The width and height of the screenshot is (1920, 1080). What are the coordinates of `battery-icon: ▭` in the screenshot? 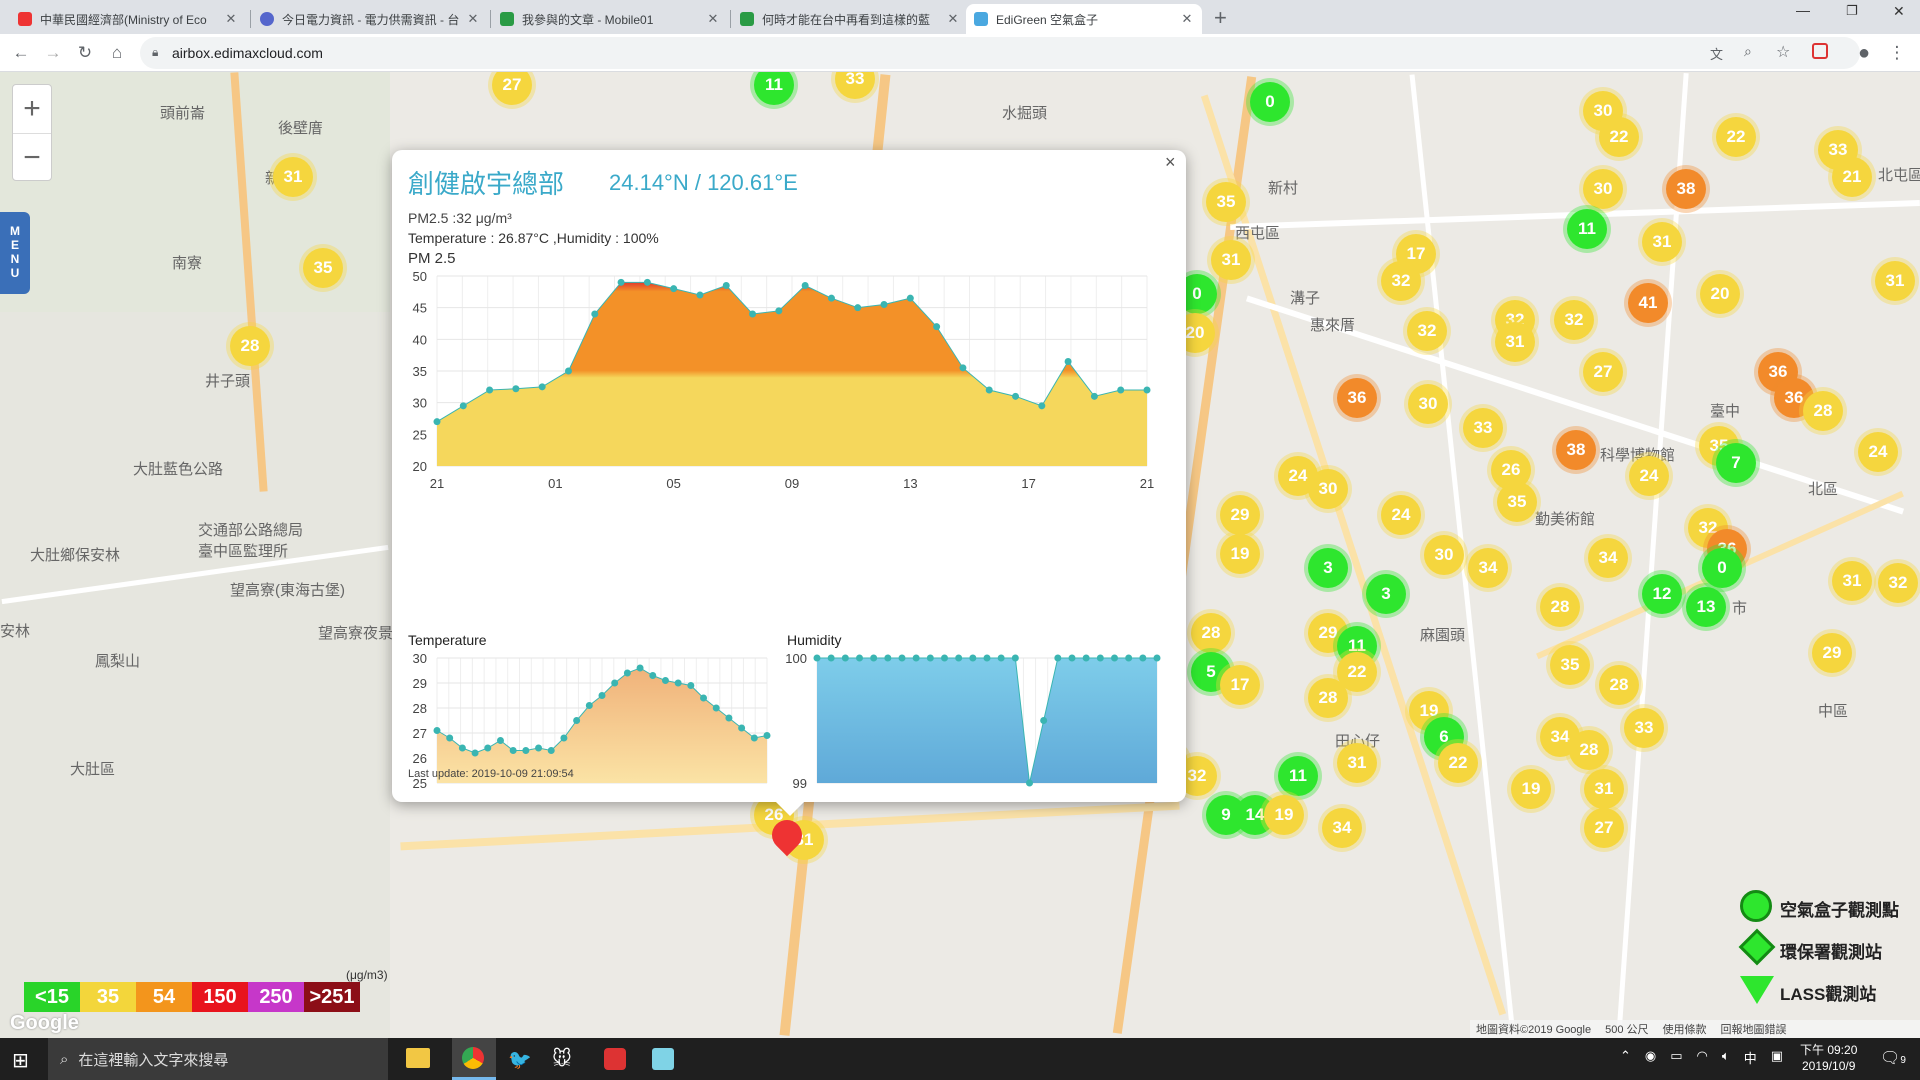 It's located at (1676, 1057).